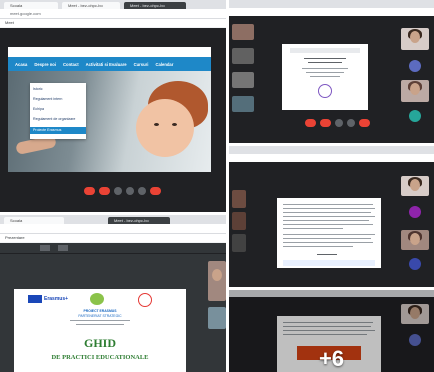 The height and width of the screenshot is (372, 434). What do you see at coordinates (165, 128) in the screenshot?
I see `child-face` at bounding box center [165, 128].